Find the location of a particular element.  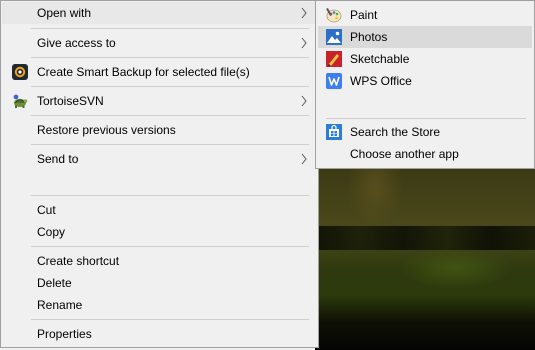

menu-item-label: Create shortcut is located at coordinates (78, 261).